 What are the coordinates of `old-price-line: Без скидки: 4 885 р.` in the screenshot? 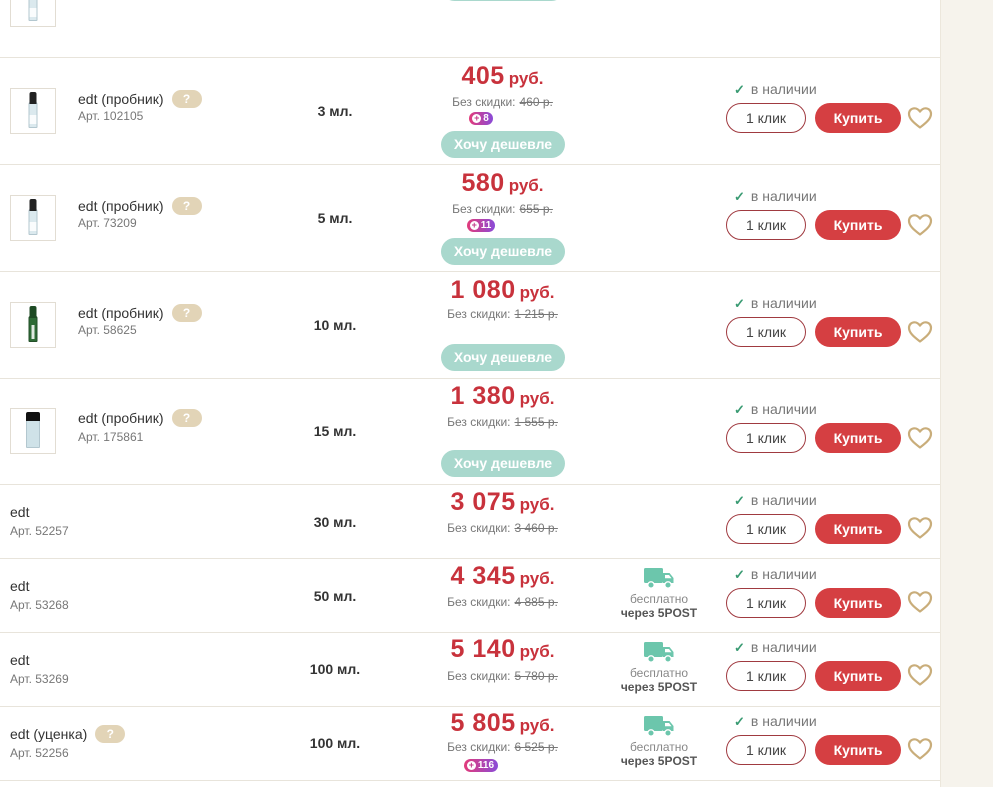 It's located at (502, 602).